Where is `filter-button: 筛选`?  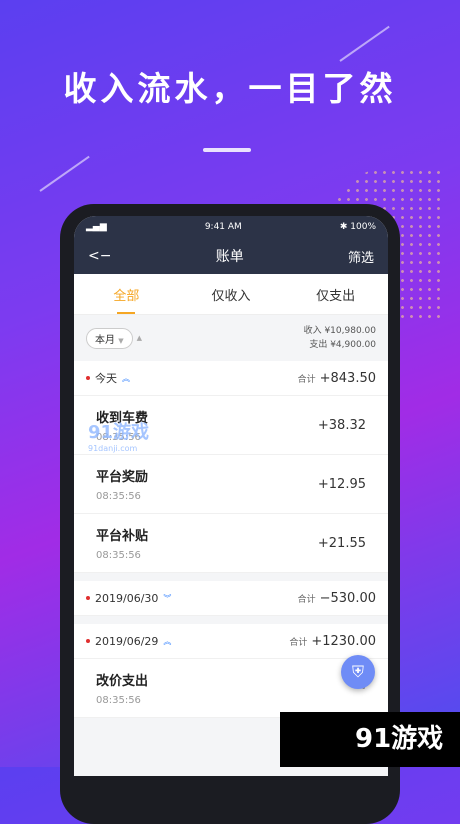
filter-button: 筛选 is located at coordinates (361, 256).